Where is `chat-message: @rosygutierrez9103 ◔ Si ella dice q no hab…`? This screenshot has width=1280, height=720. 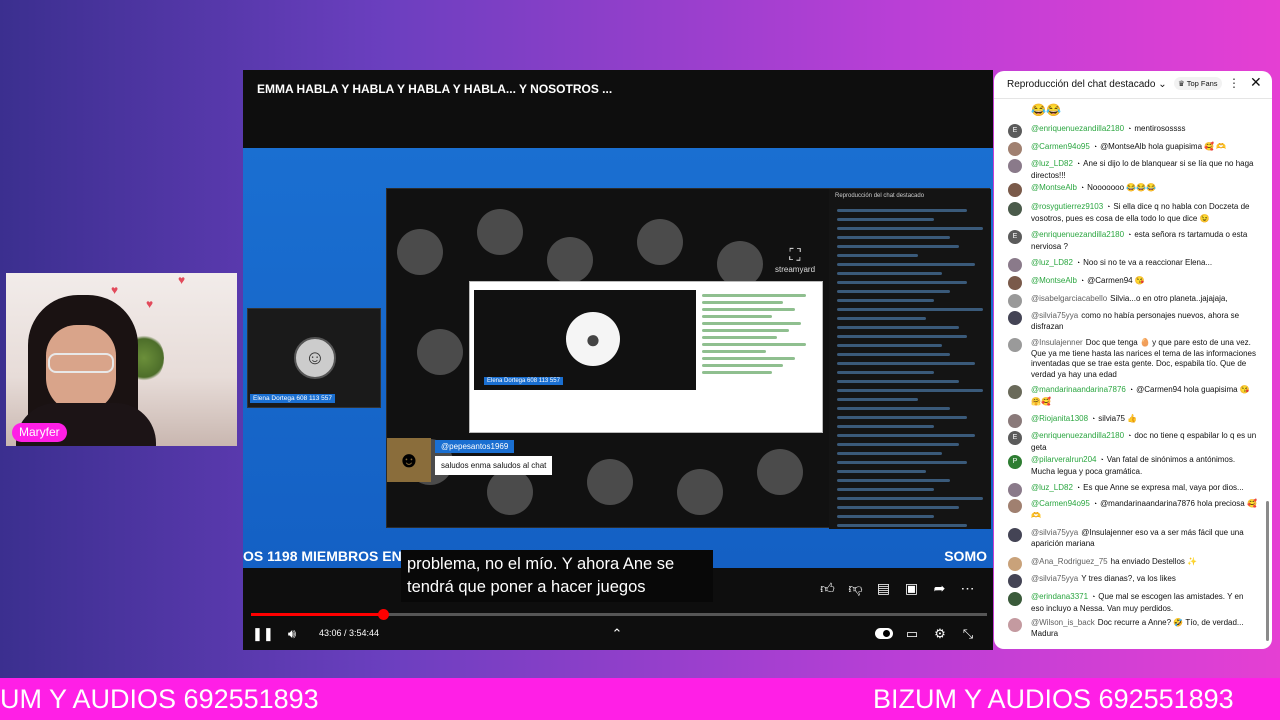
chat-message: @rosygutierrez9103 ◔ Si ella dice q no hab… is located at coordinates (1133, 213).